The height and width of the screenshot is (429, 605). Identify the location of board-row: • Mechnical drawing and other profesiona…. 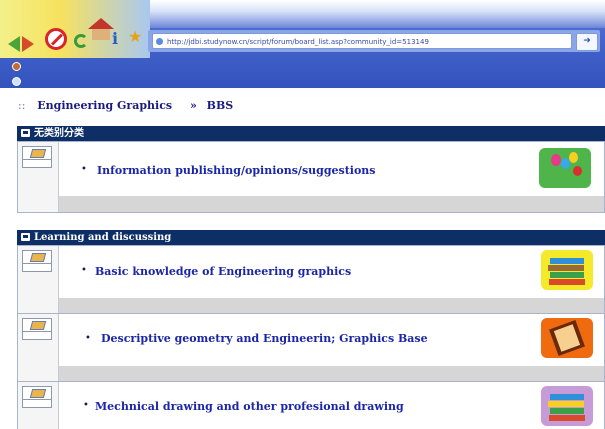
(311, 405).